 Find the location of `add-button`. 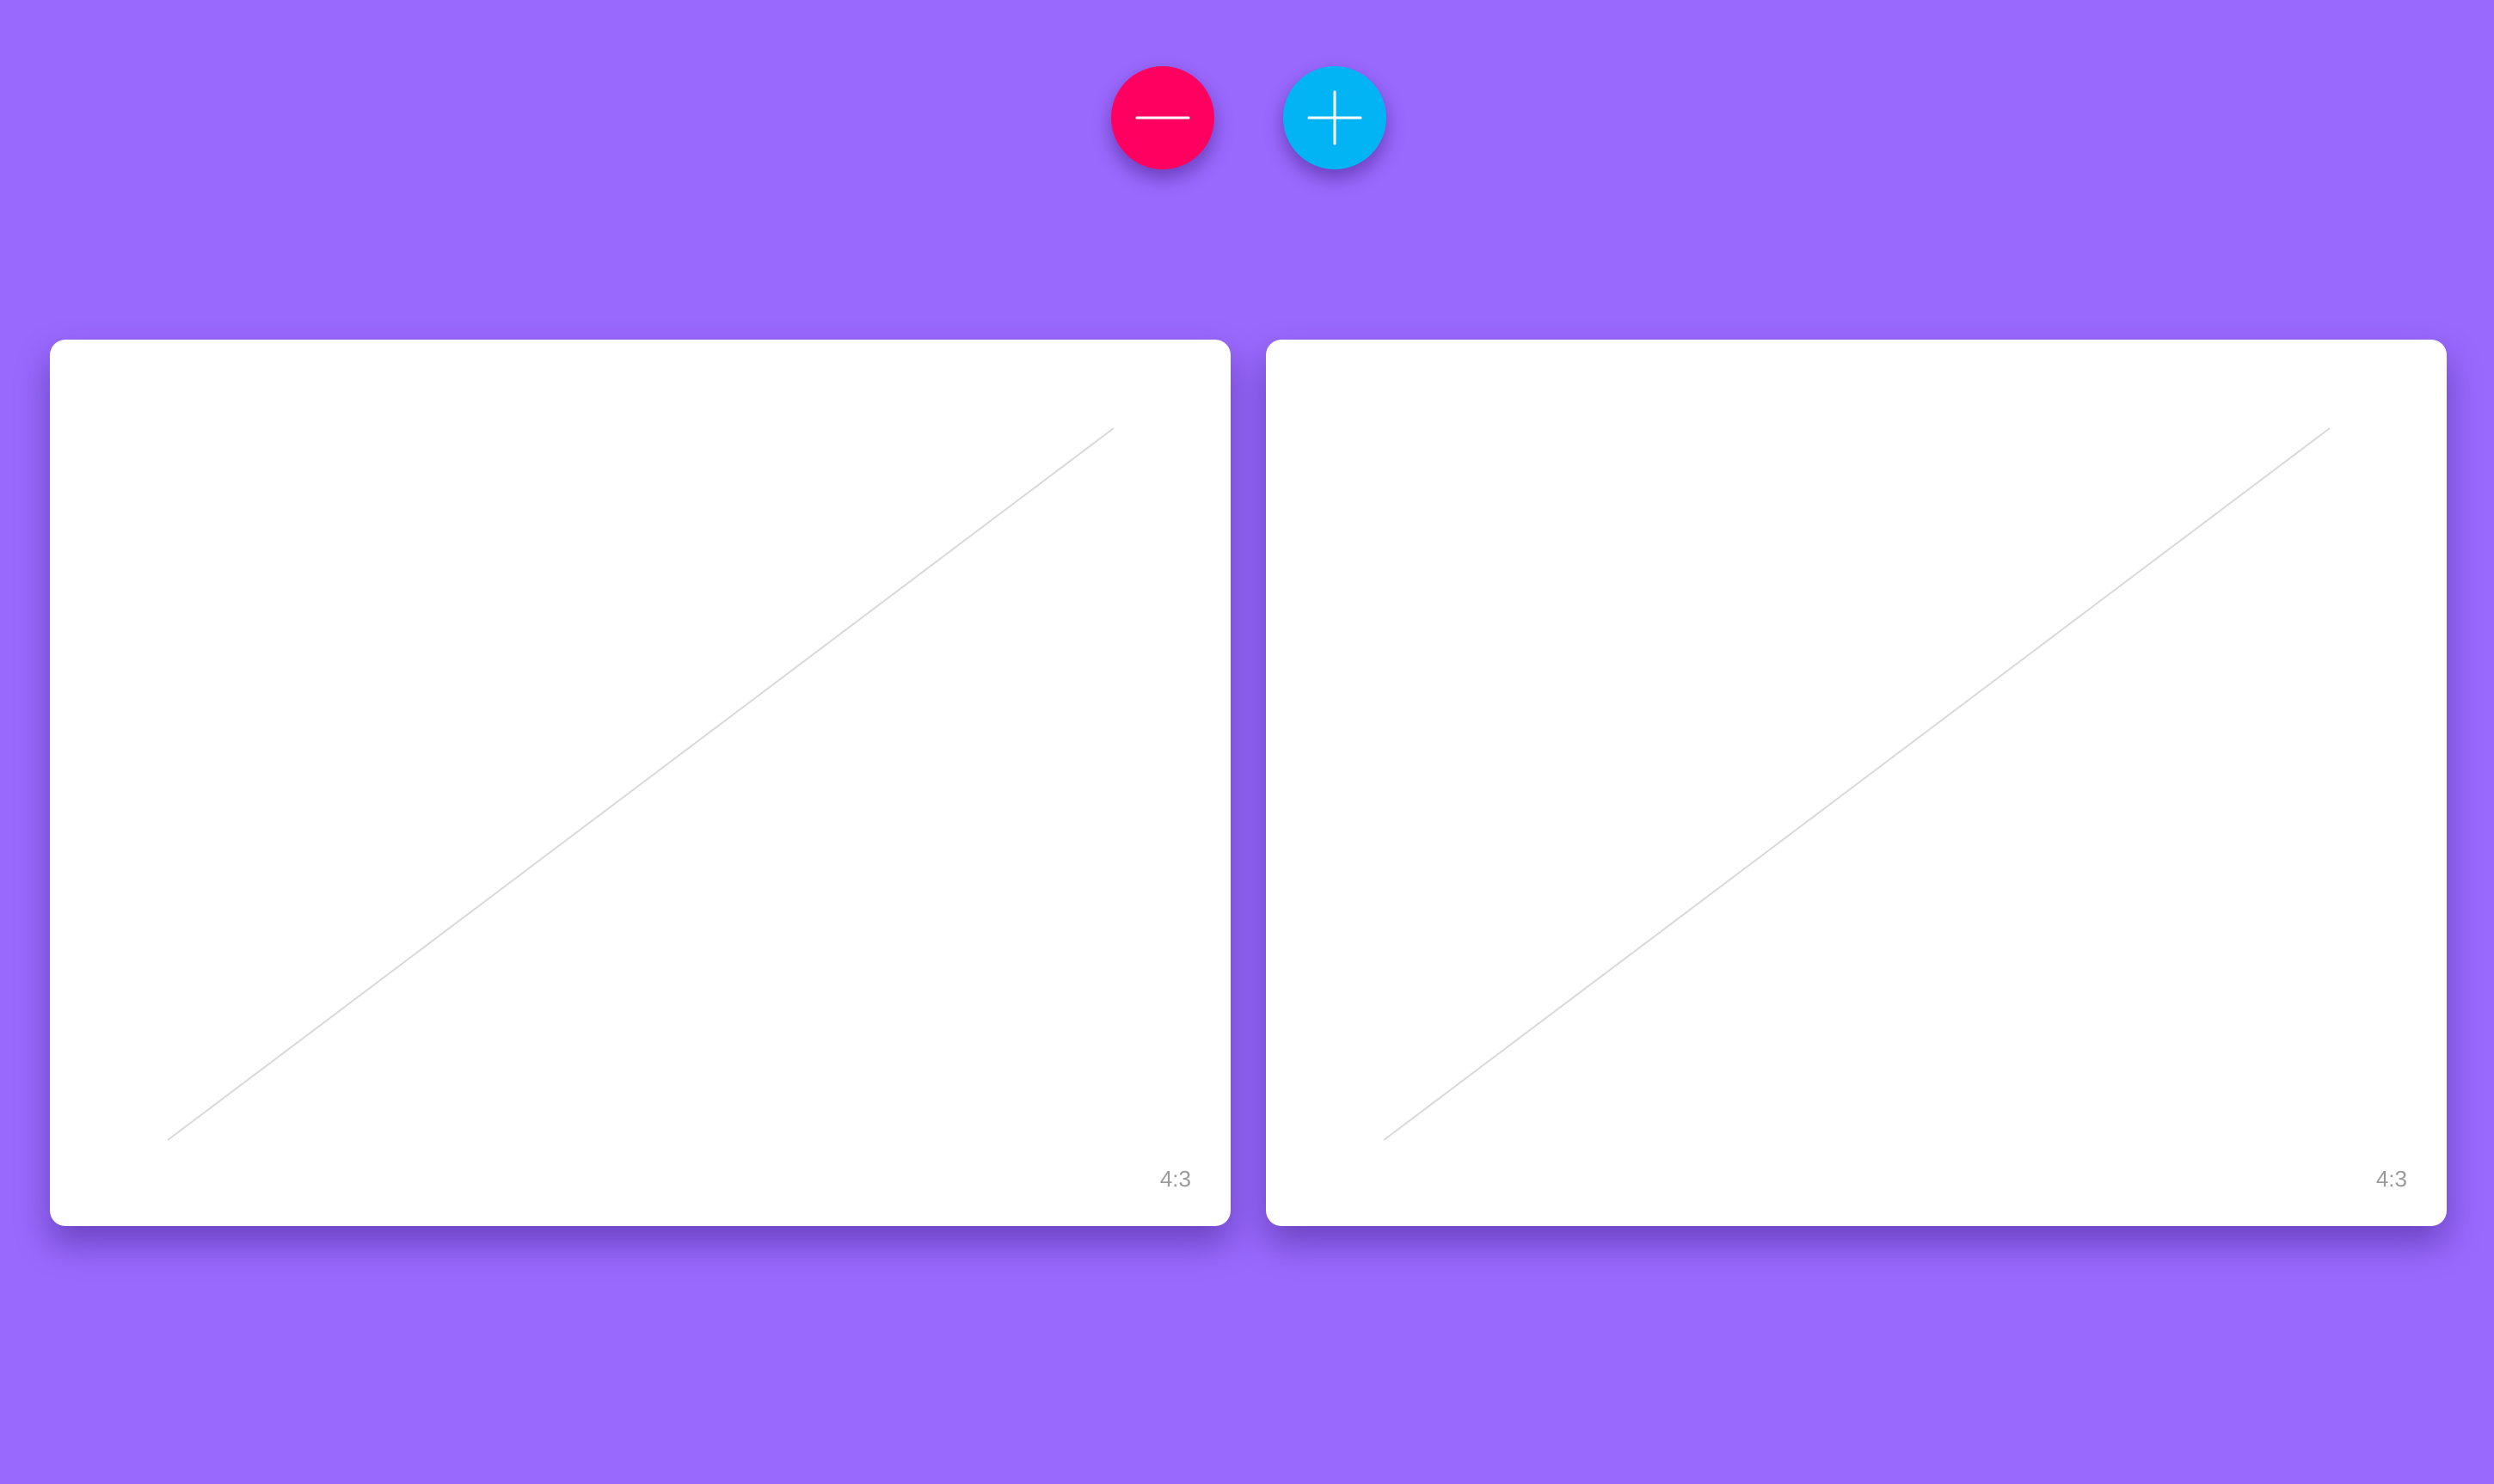

add-button is located at coordinates (1334, 118).